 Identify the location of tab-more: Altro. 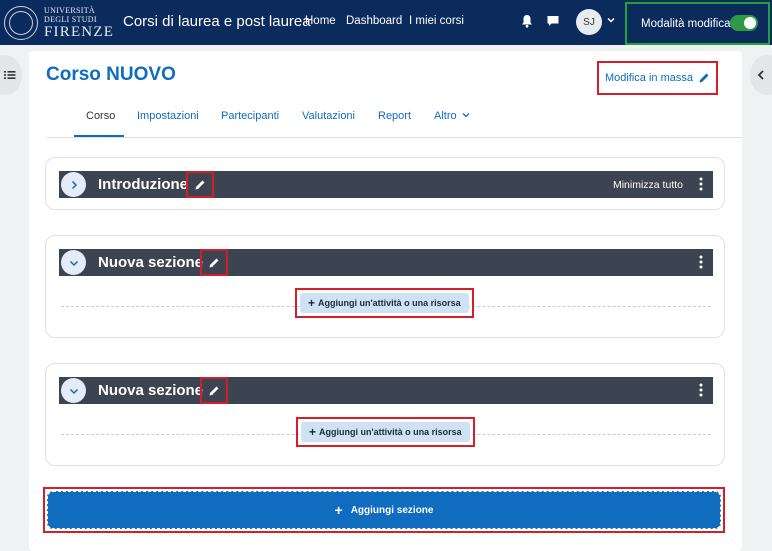
(452, 116).